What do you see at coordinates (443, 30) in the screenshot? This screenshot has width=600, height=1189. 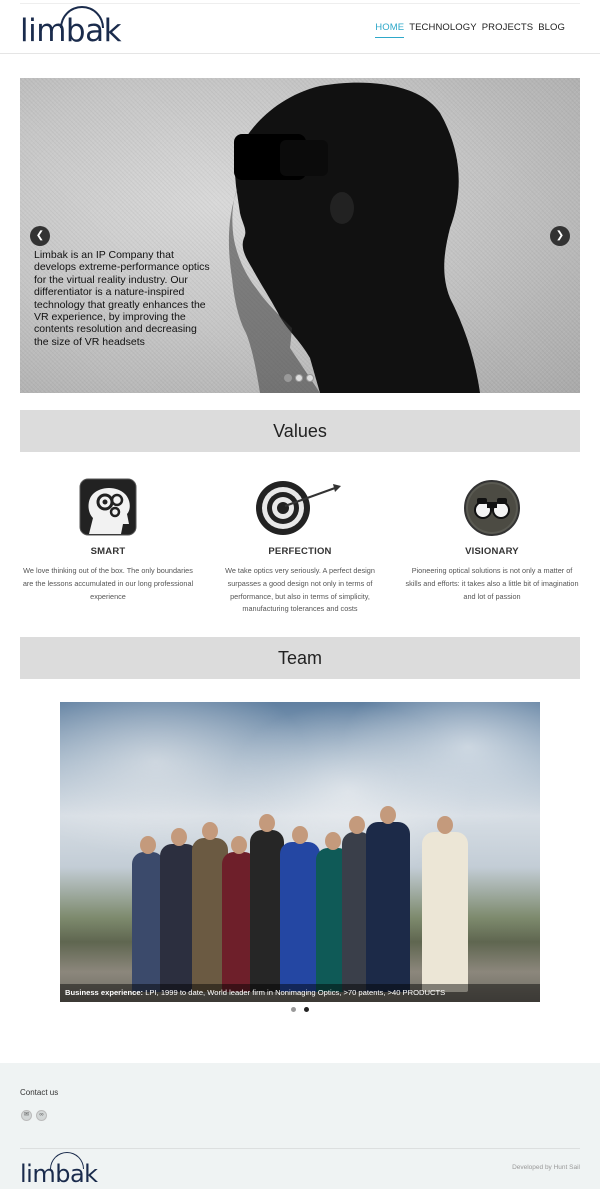 I see `nav-technology: TECHNOLOGY` at bounding box center [443, 30].